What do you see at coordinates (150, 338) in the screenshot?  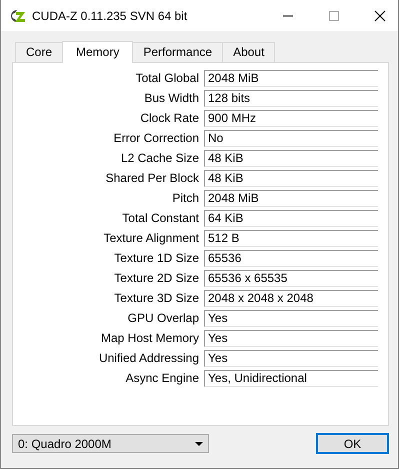 I see `field-label: Map Host Memory` at bounding box center [150, 338].